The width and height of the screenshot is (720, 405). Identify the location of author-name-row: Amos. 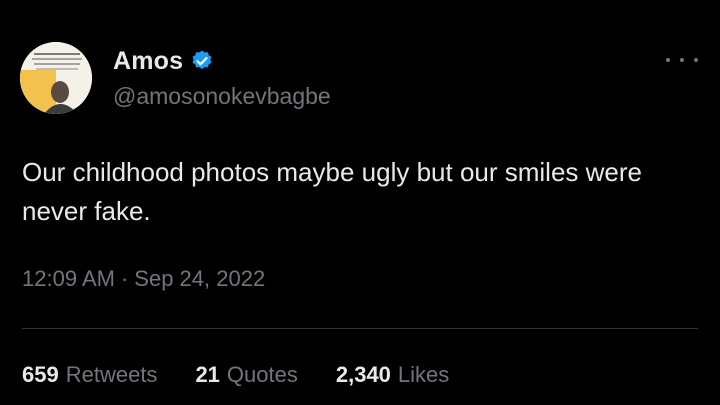
(163, 61).